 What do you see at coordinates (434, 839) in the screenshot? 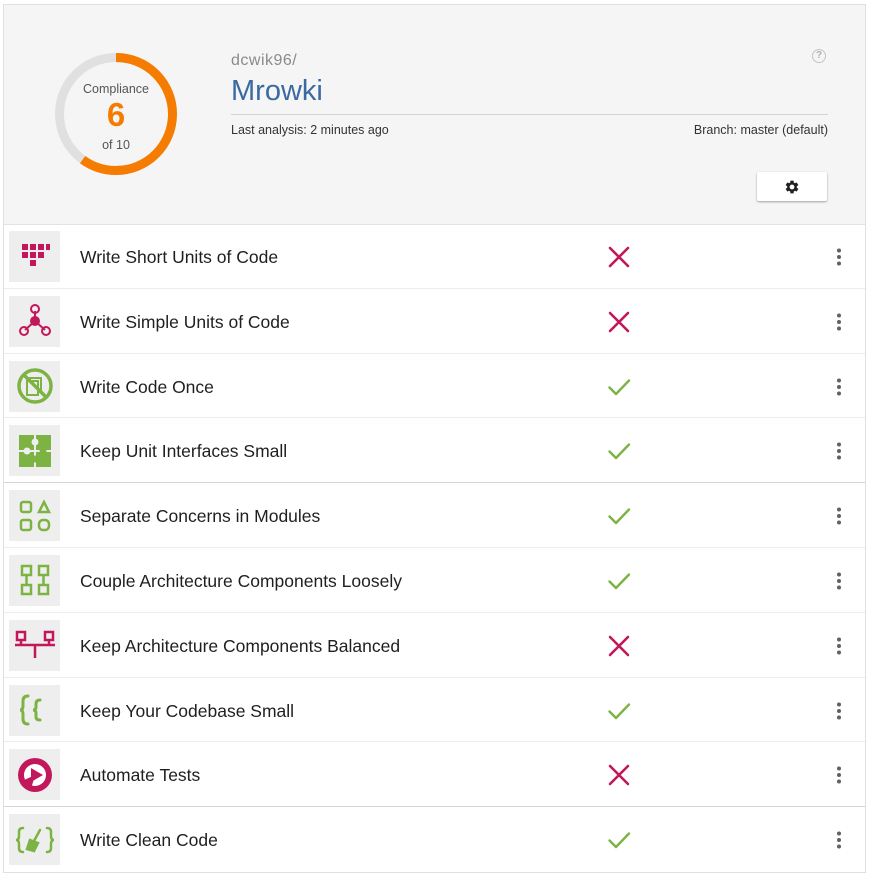
I see `guideline-row: Write Clean Code` at bounding box center [434, 839].